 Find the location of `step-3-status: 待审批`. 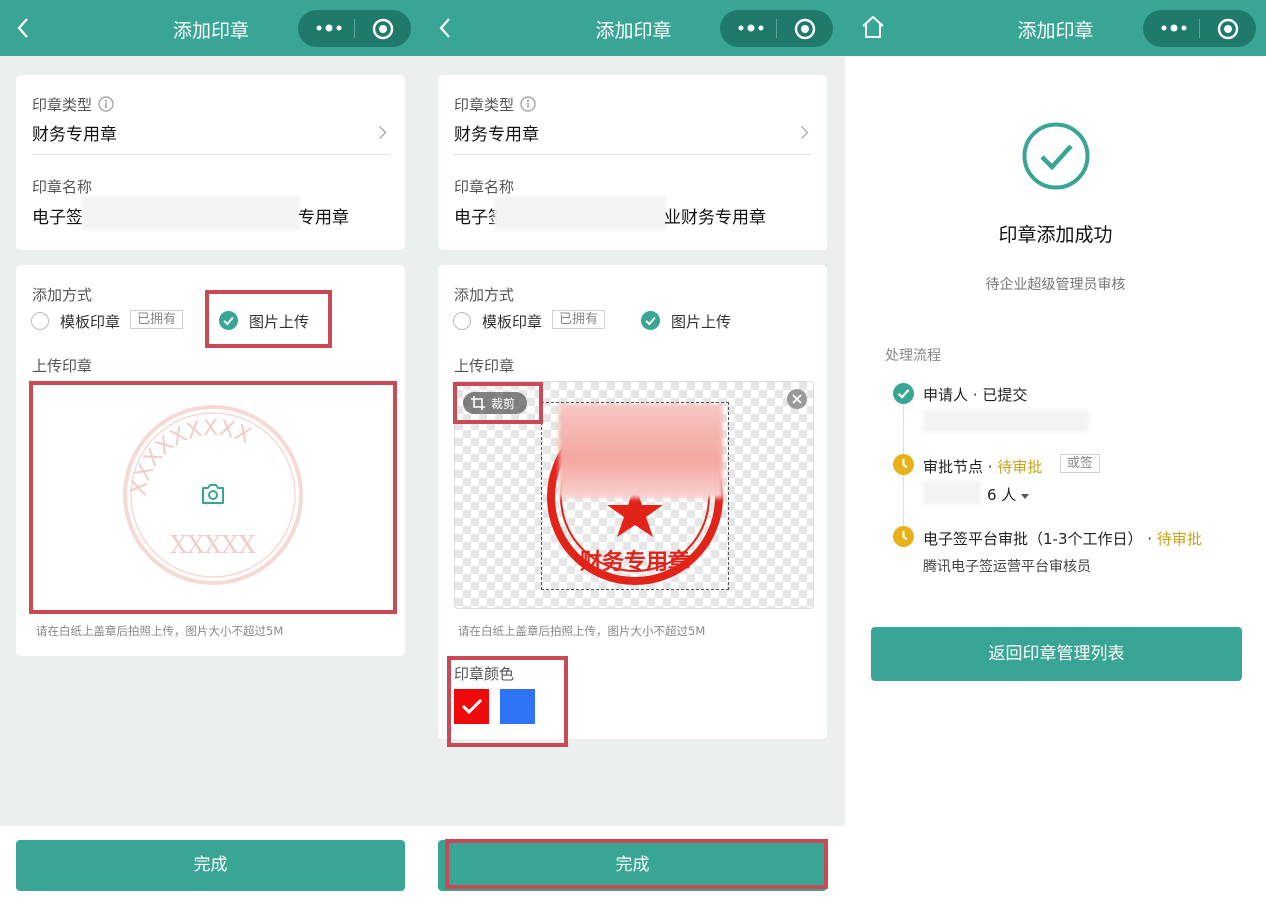

step-3-status: 待审批 is located at coordinates (1179, 539).